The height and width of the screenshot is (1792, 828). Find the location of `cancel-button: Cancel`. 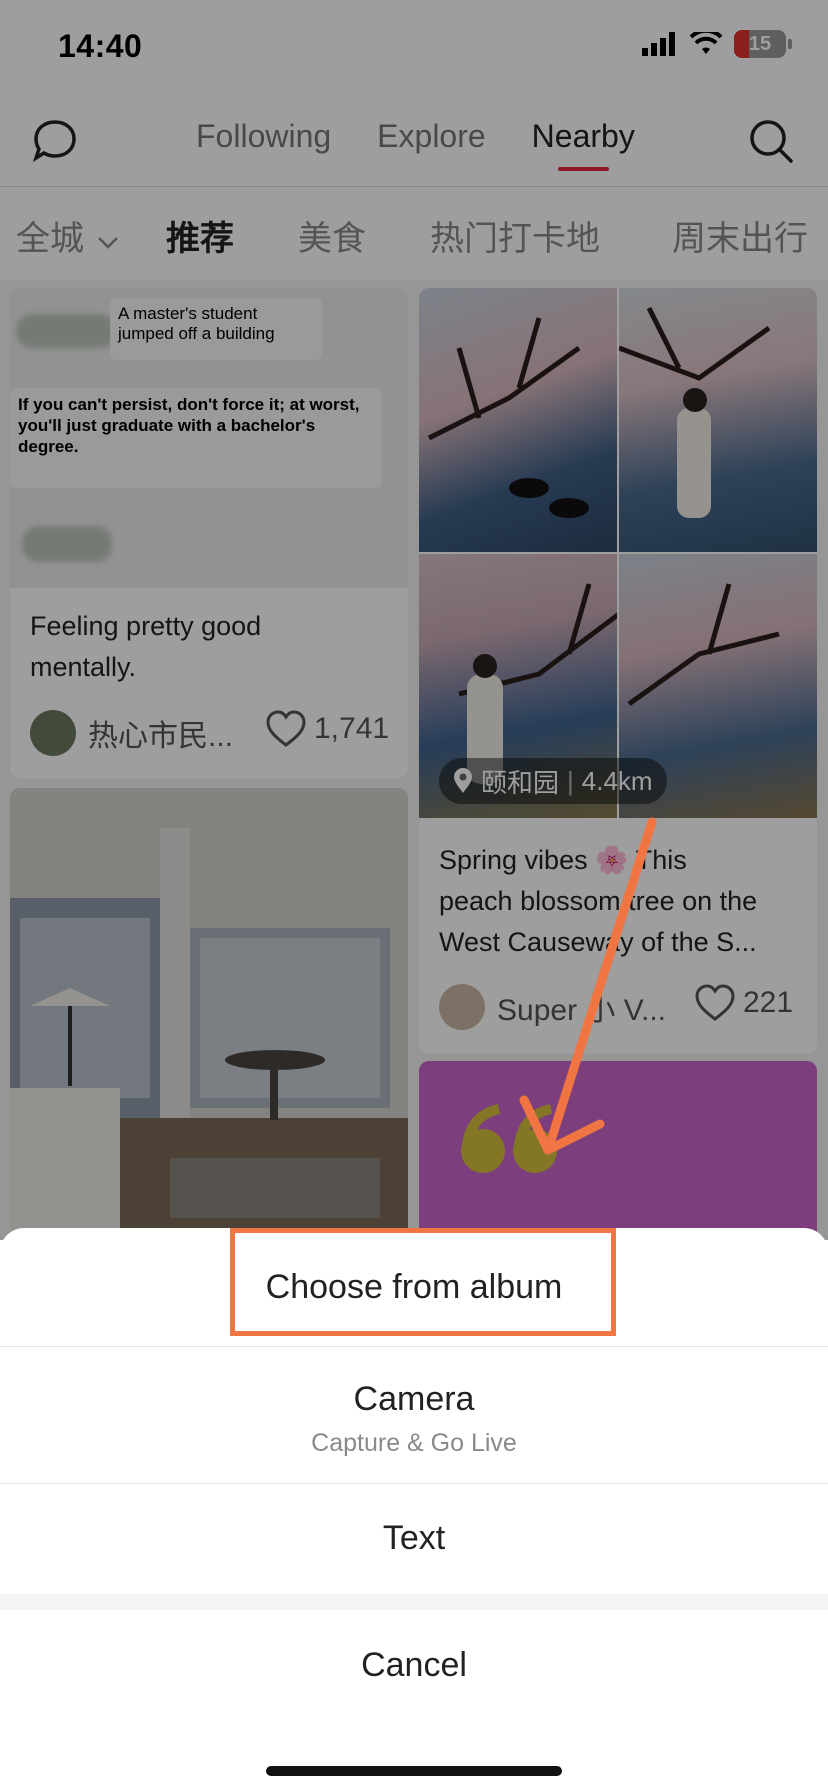

cancel-button: Cancel is located at coordinates (414, 1665).